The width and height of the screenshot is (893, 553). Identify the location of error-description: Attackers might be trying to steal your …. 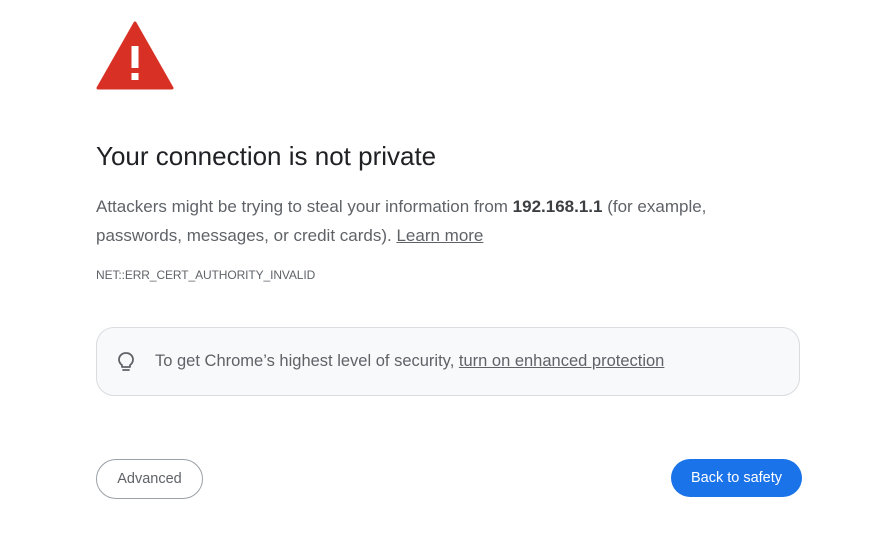
(446, 221).